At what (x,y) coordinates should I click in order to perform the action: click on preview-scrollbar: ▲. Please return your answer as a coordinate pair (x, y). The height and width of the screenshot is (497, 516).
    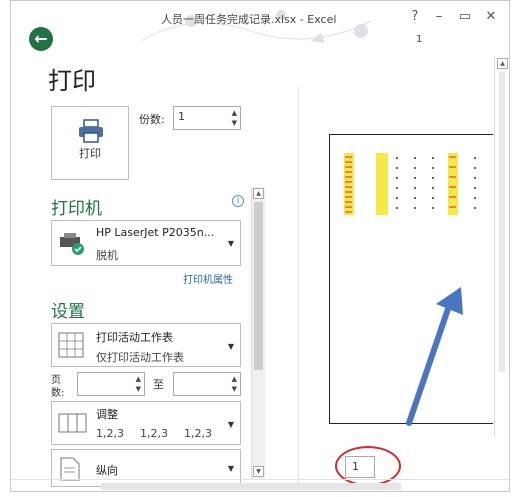
    Looking at the image, I should click on (501, 246).